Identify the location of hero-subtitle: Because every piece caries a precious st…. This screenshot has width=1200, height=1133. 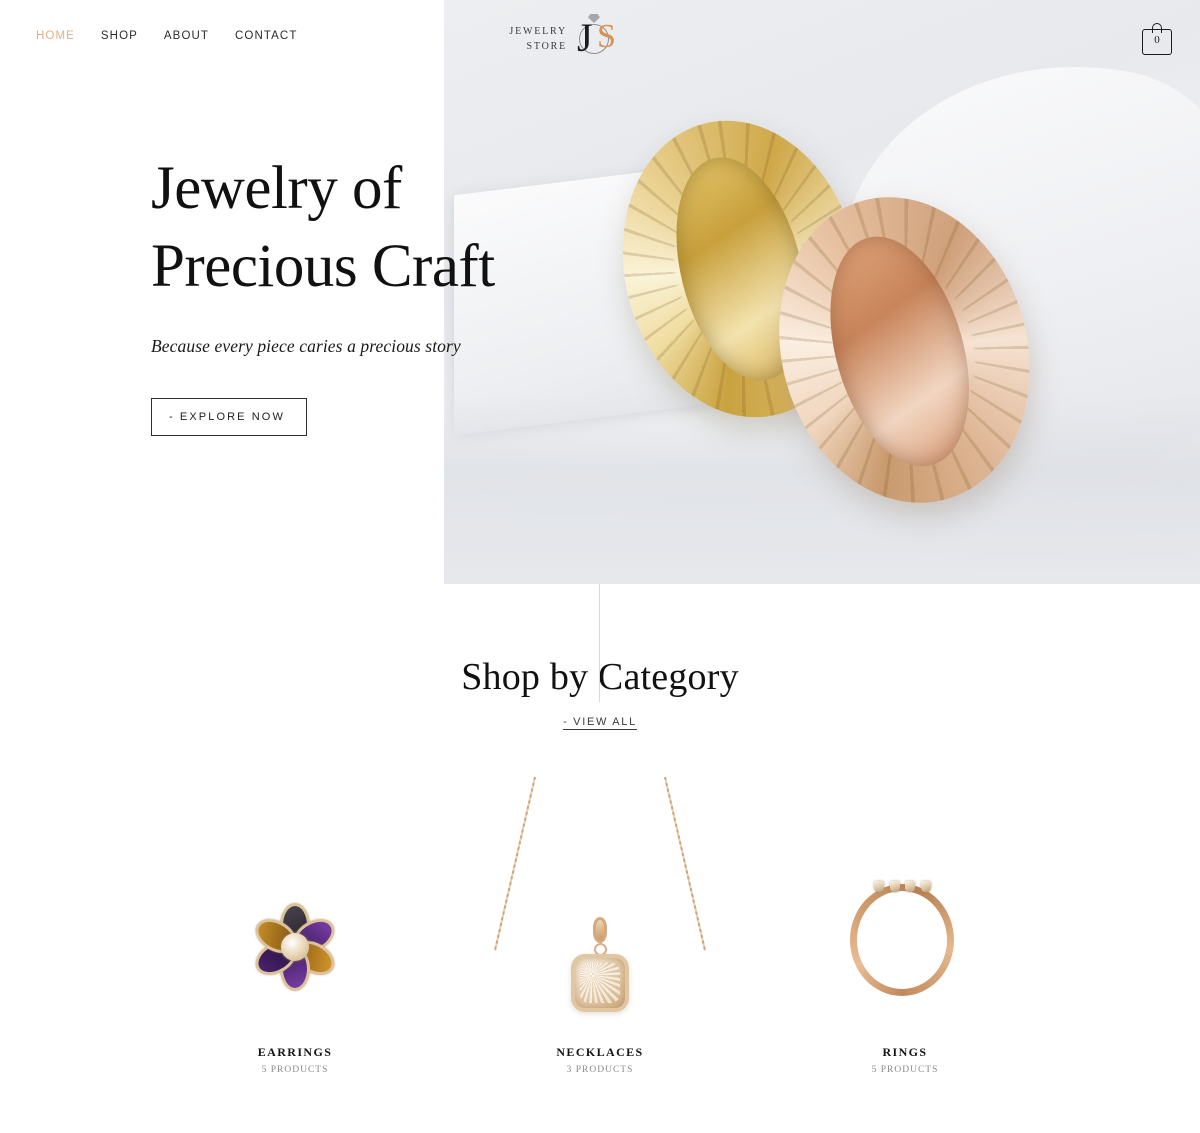
(306, 346).